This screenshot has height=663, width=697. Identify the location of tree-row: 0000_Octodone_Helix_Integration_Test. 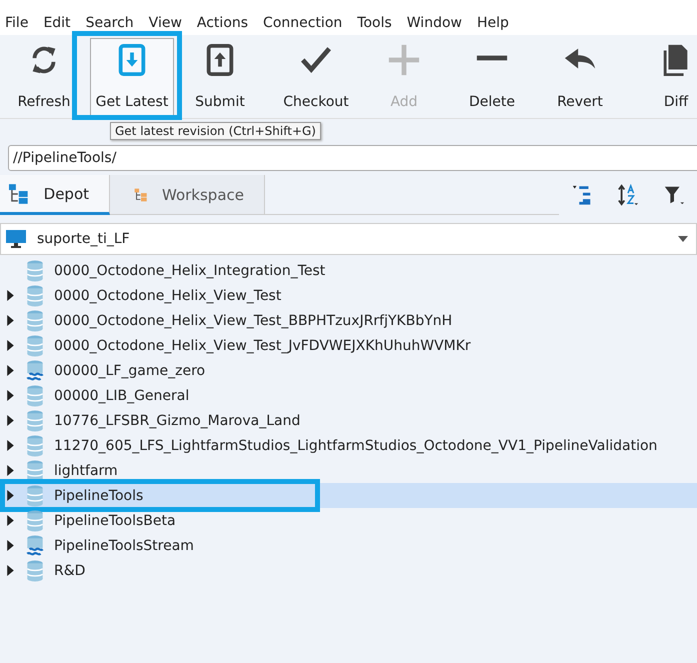
(348, 270).